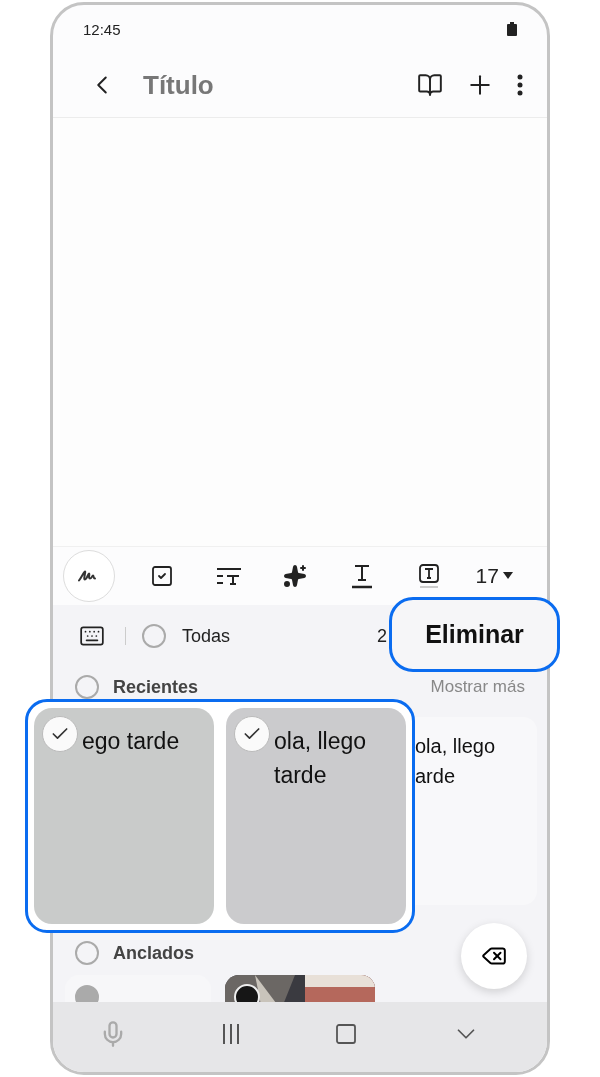 Image resolution: width=600 pixels, height=1077 pixels. I want to click on sparkle-icon, so click(295, 576).